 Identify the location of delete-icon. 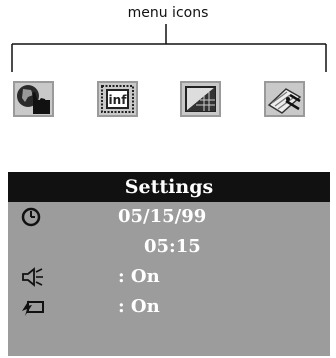
(284, 99).